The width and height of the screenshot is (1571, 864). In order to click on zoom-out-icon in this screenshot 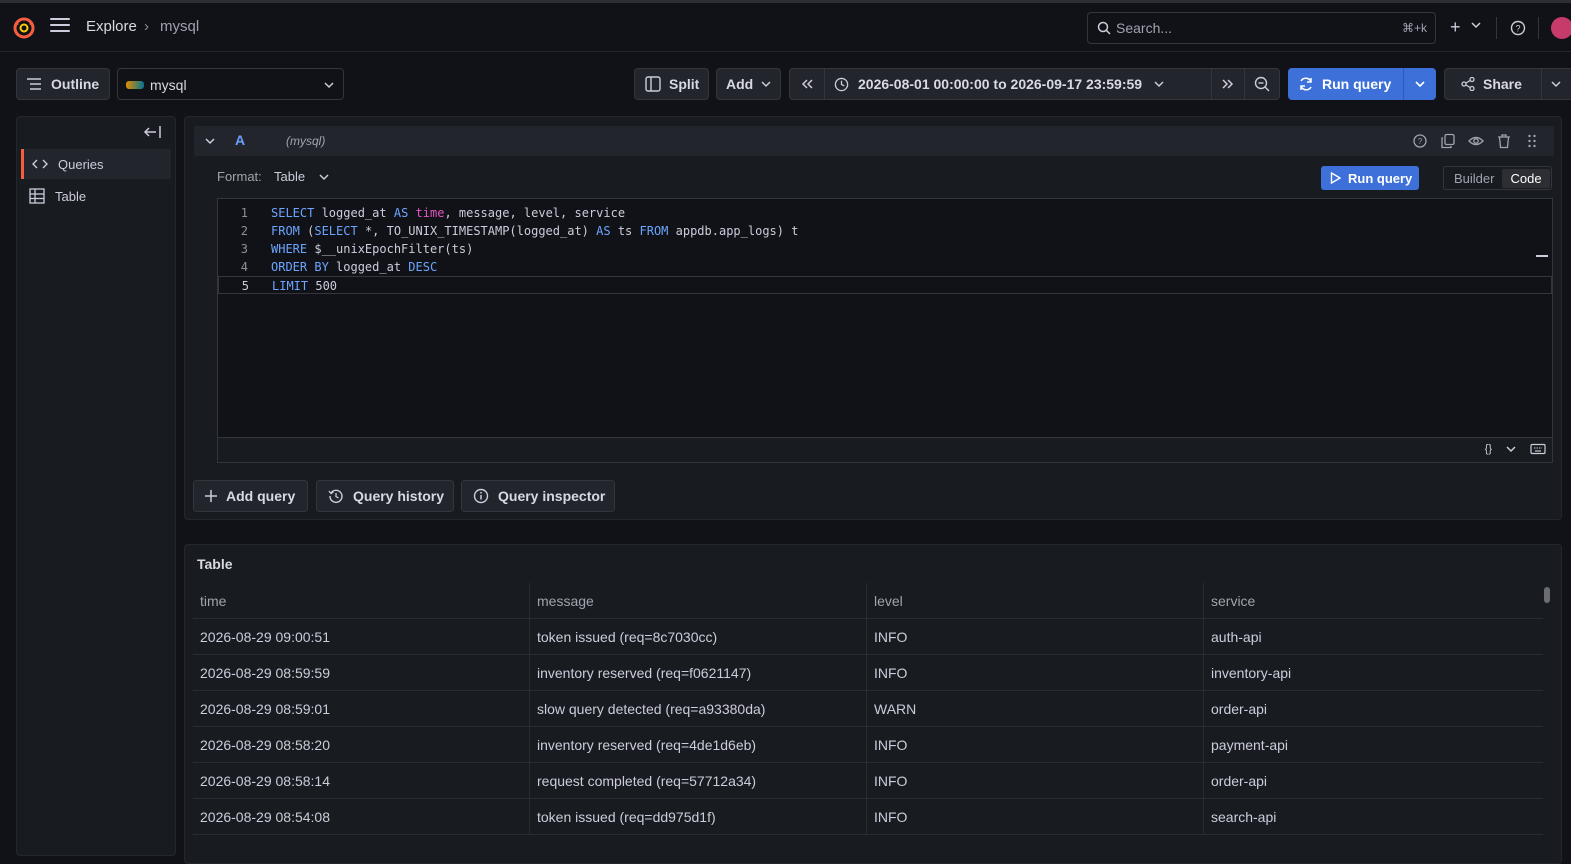, I will do `click(1262, 84)`.